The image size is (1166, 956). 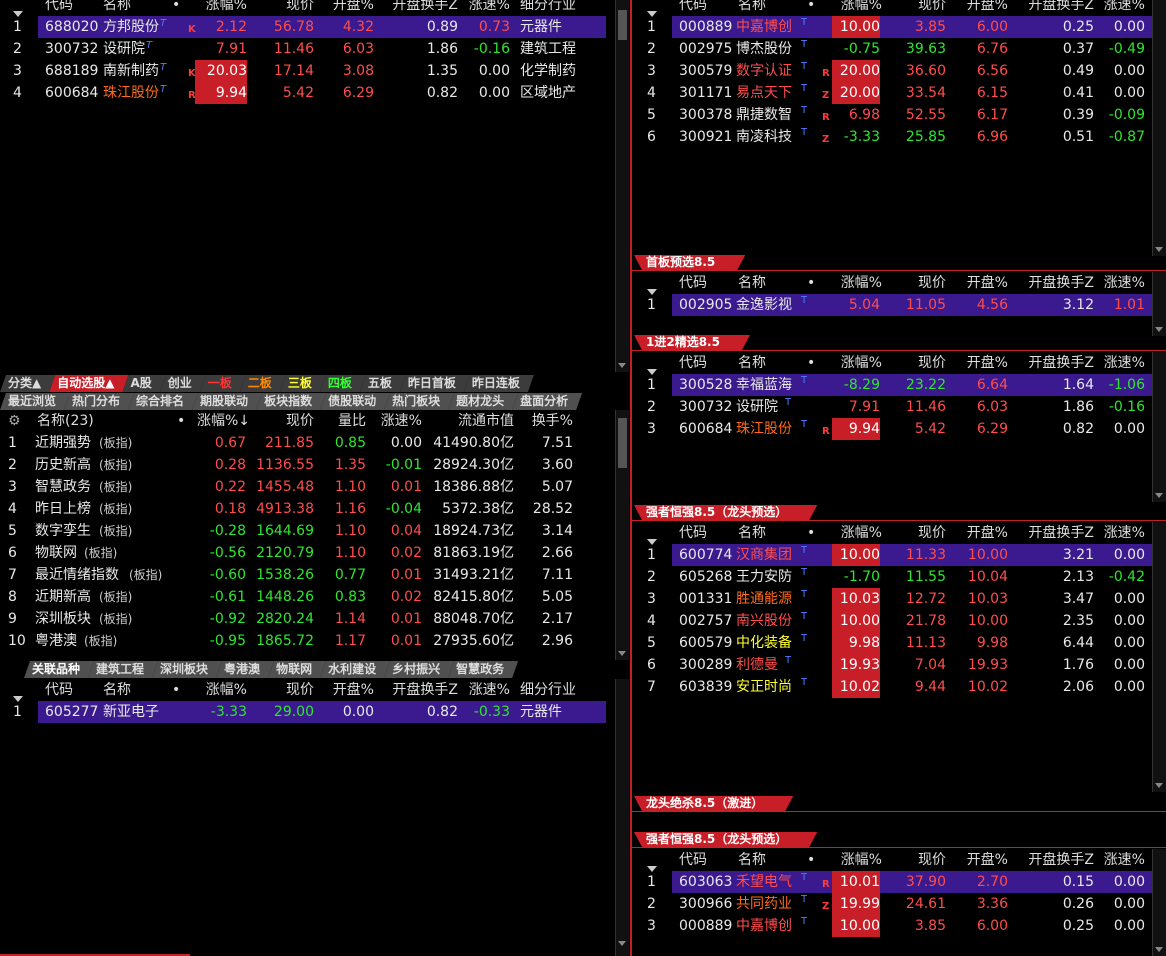 I want to click on col-name: 名称(23), so click(x=65, y=421).